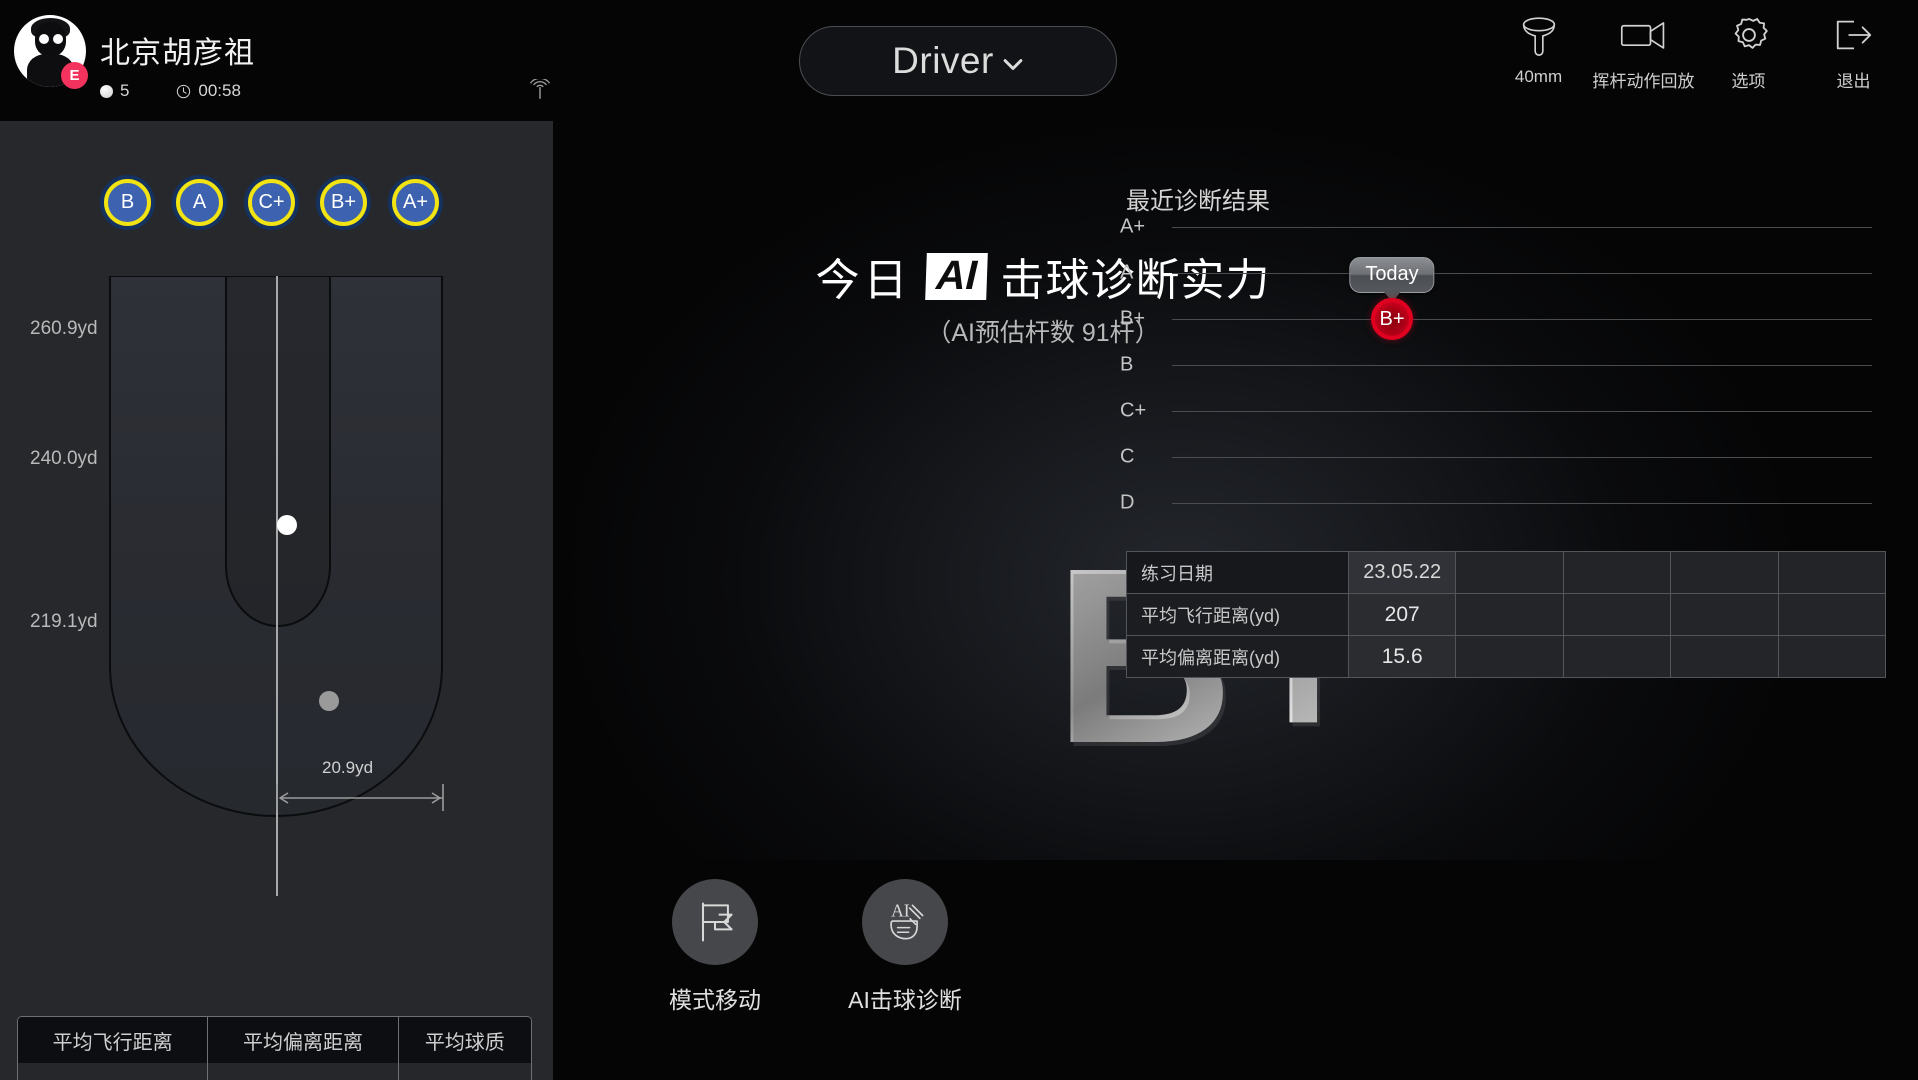 The width and height of the screenshot is (1918, 1080). I want to click on ai-title-prefix: 今日, so click(863, 280).